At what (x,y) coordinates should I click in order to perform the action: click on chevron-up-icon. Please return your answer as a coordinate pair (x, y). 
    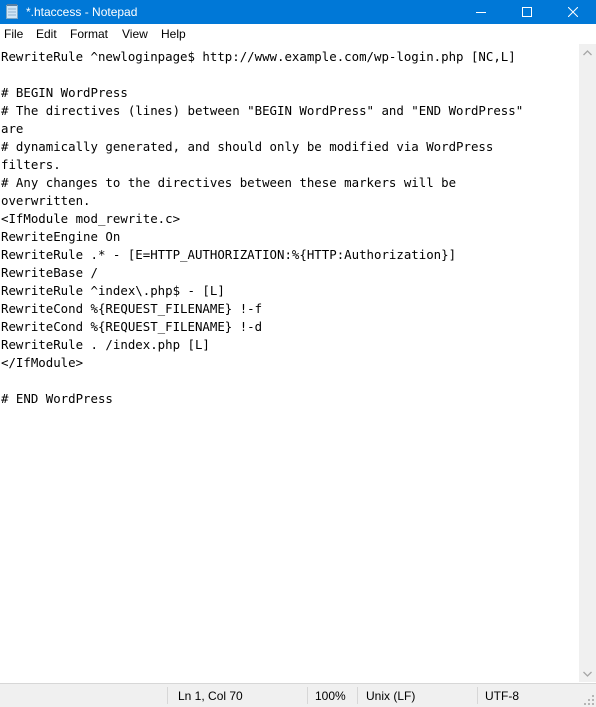
    Looking at the image, I should click on (587, 52).